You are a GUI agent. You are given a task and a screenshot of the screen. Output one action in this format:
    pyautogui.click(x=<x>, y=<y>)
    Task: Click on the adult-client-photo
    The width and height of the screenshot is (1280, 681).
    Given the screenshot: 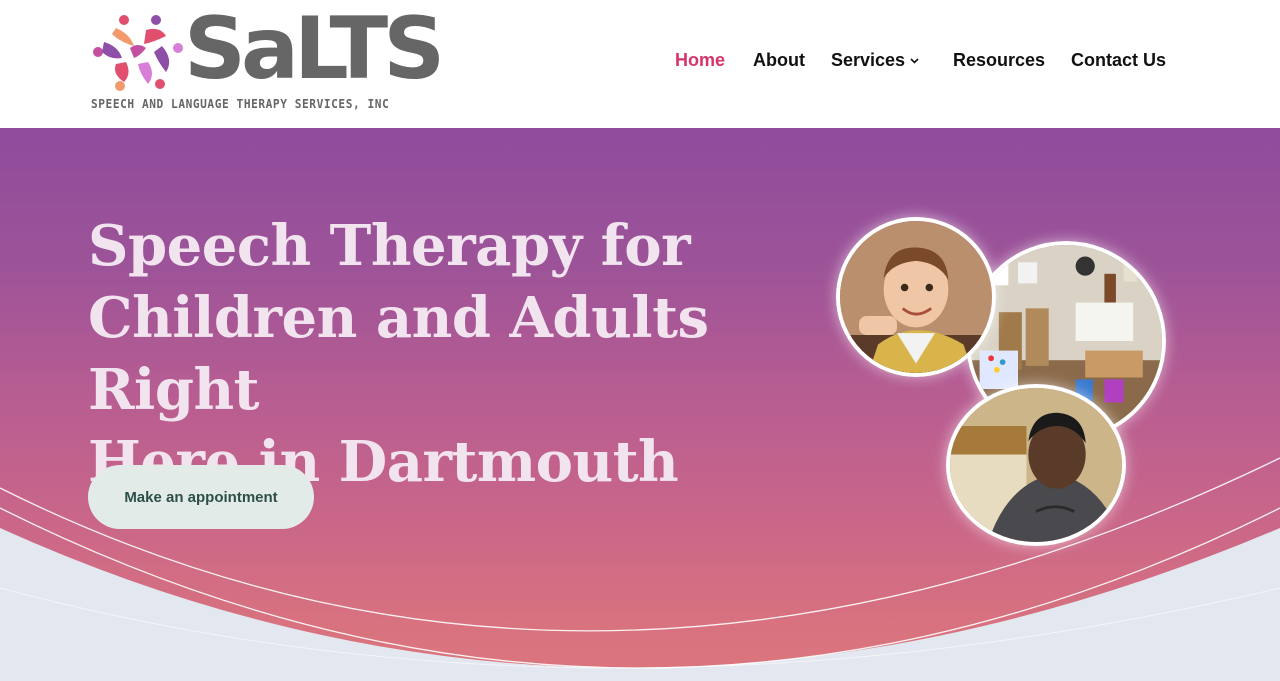 What is the action you would take?
    pyautogui.click(x=1036, y=465)
    